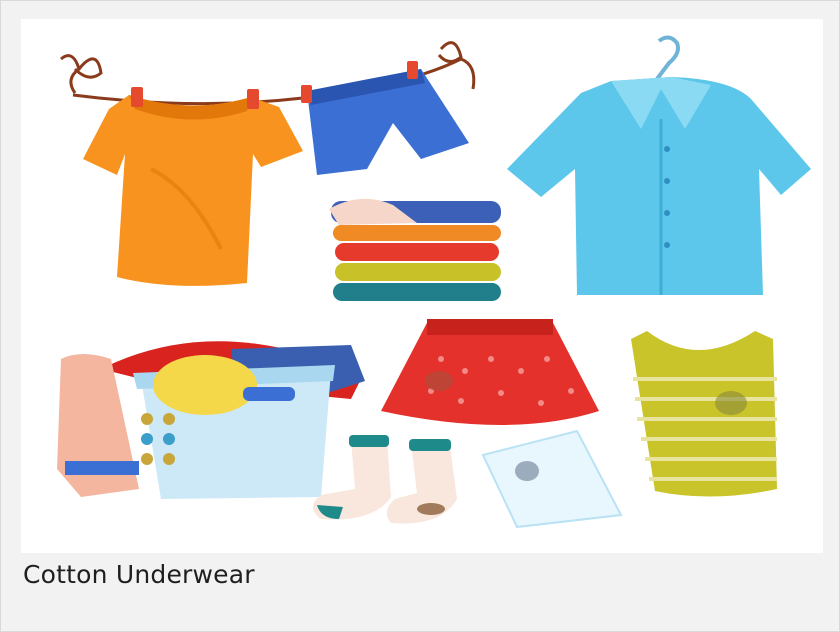 This screenshot has height=632, width=840. I want to click on light-blue-shirt, so click(659, 165).